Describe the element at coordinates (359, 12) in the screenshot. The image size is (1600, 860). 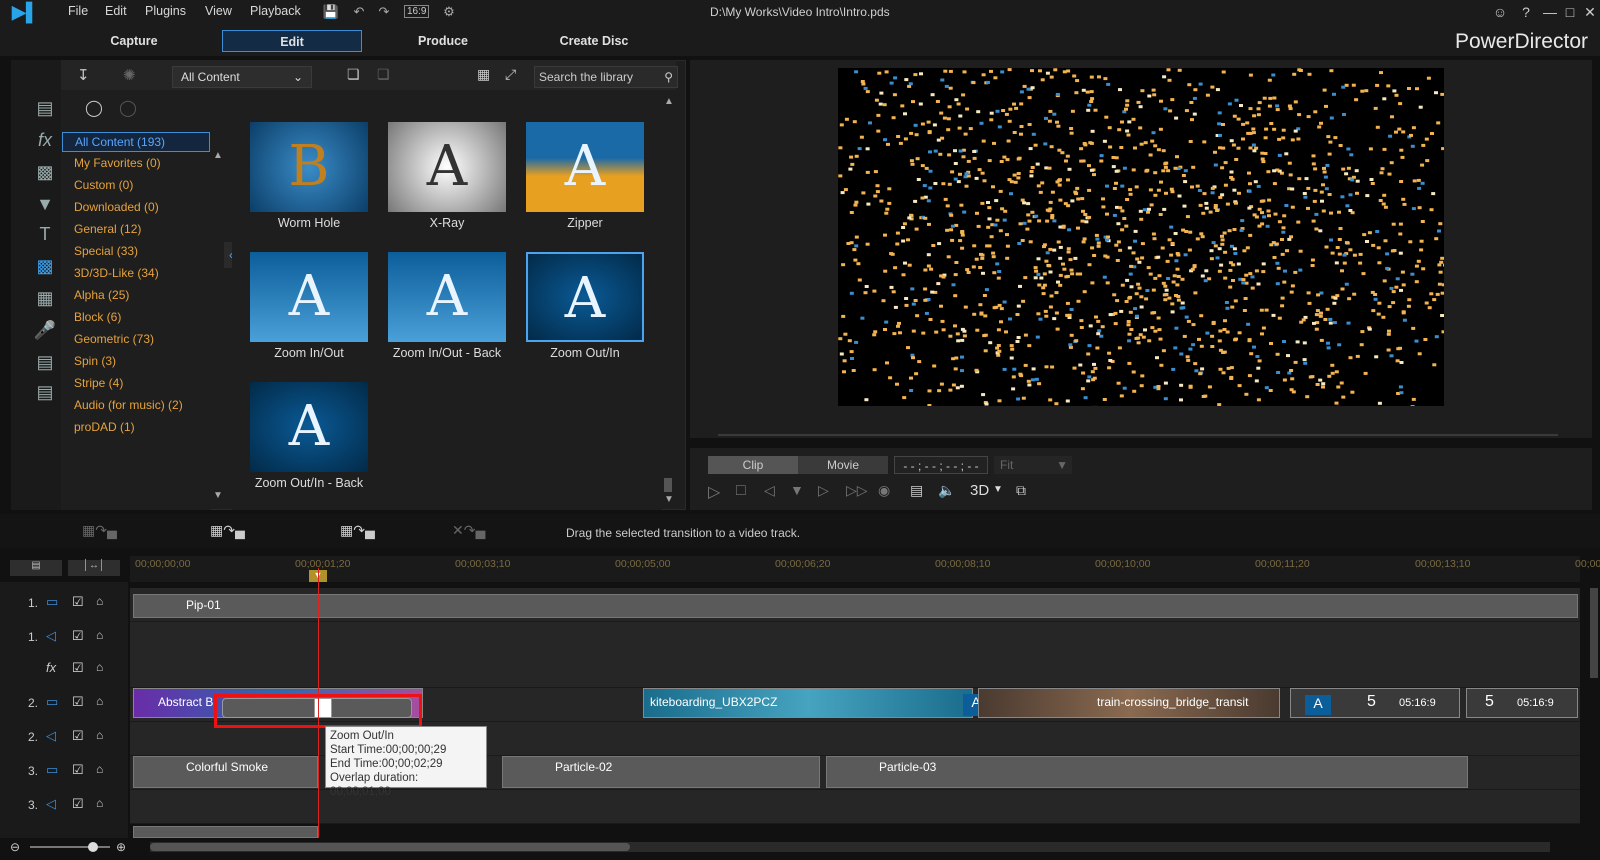
I see `undo-icon: ↶` at that location.